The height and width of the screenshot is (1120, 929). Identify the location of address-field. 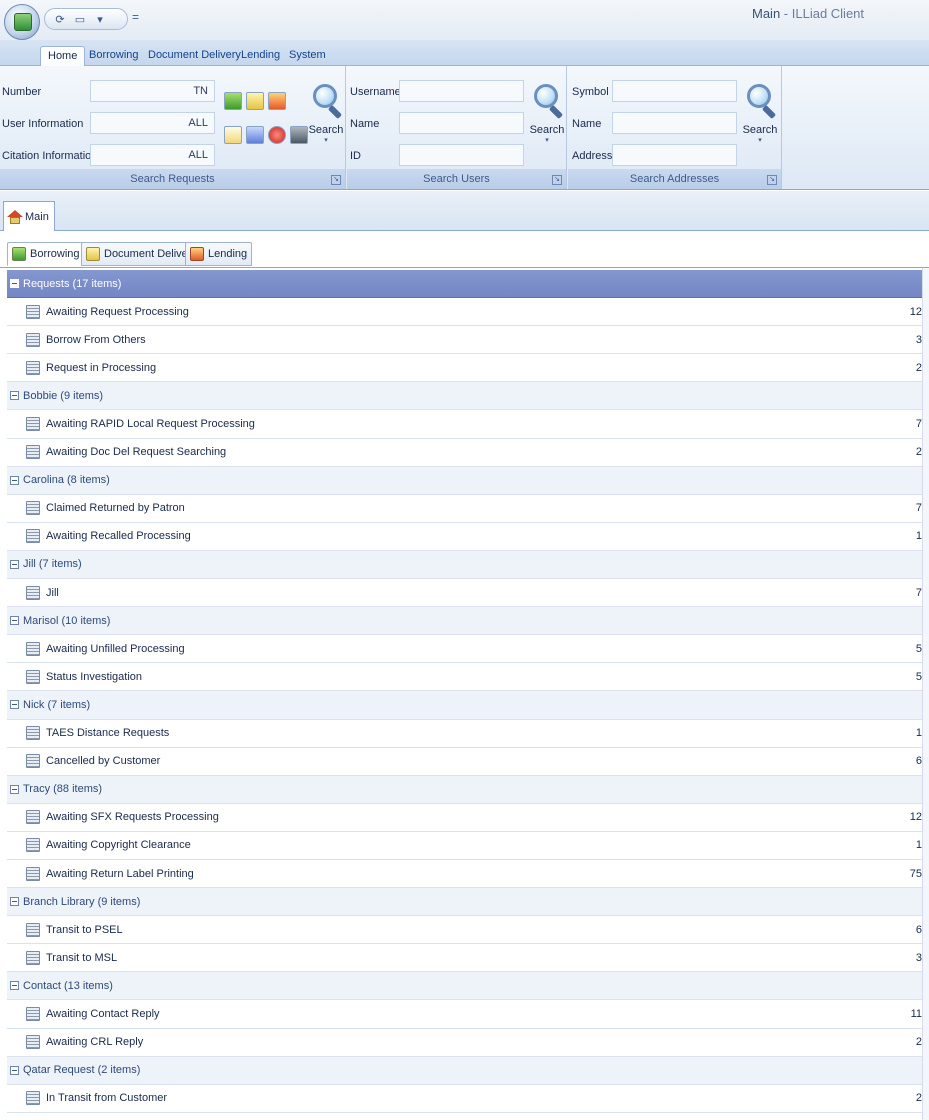
(674, 155).